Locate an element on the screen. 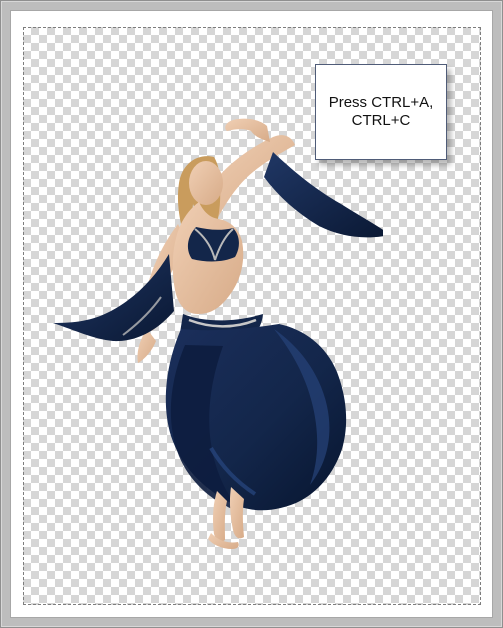  raised-hand is located at coordinates (247, 130).